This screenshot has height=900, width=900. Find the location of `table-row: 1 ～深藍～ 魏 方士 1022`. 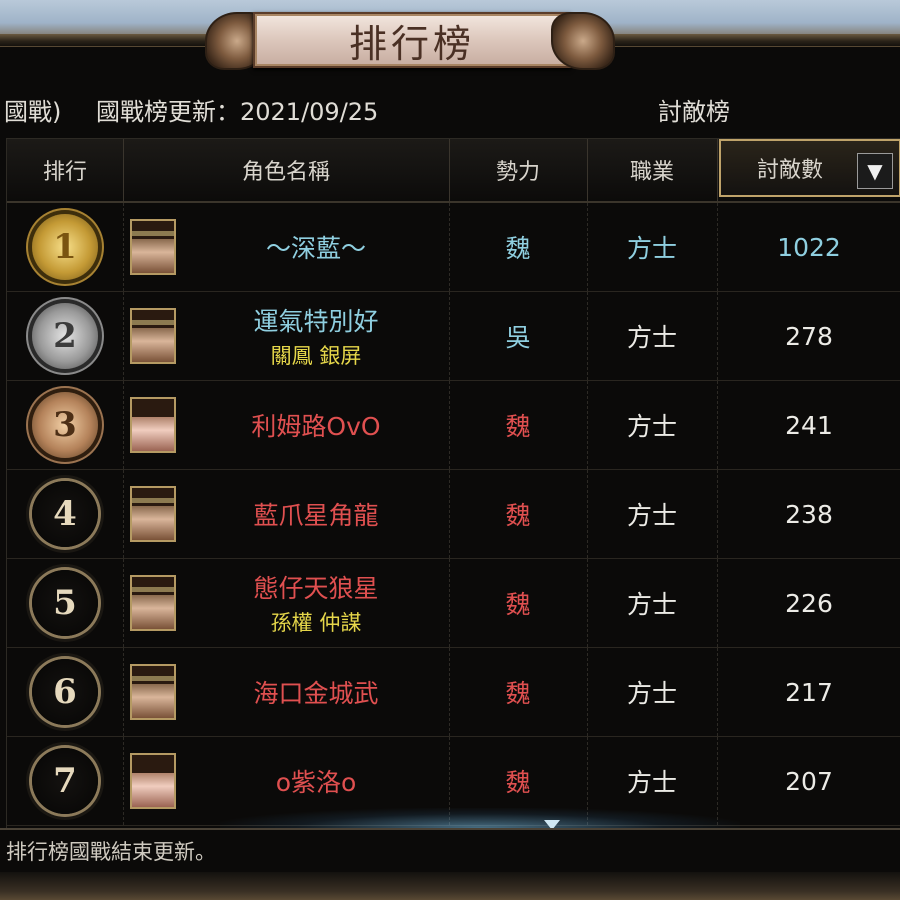

table-row: 1 ～深藍～ 魏 方士 1022 is located at coordinates (453, 247).